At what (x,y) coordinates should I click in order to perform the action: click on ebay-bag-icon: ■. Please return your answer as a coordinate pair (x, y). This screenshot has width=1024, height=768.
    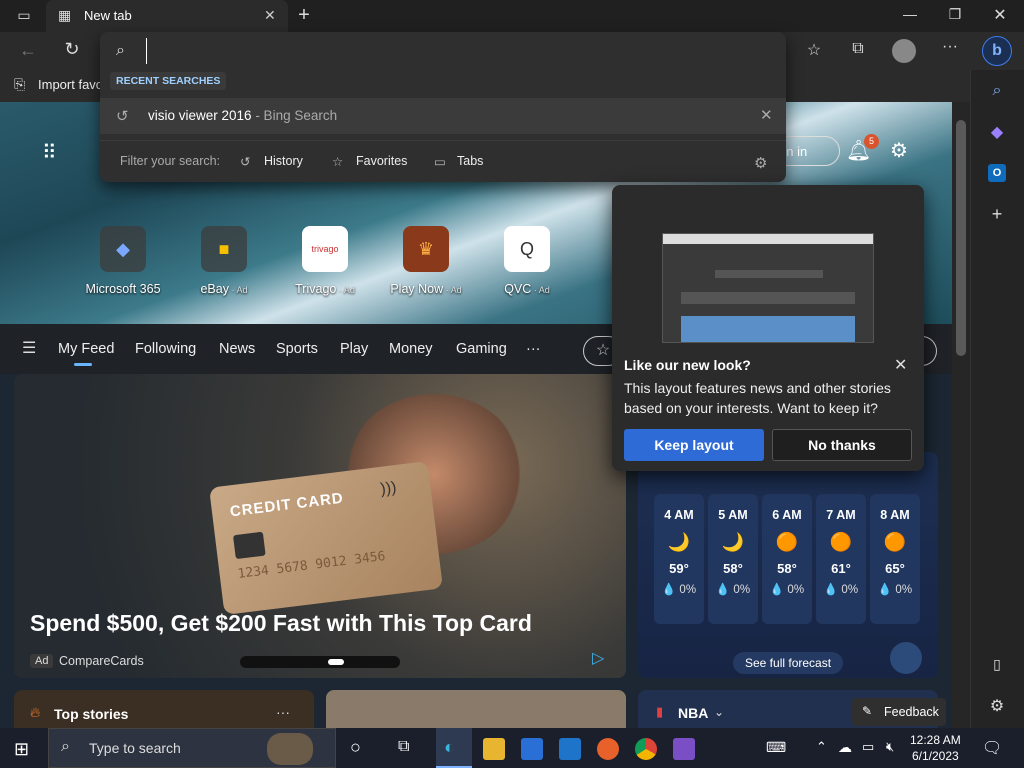
    Looking at the image, I should click on (224, 249).